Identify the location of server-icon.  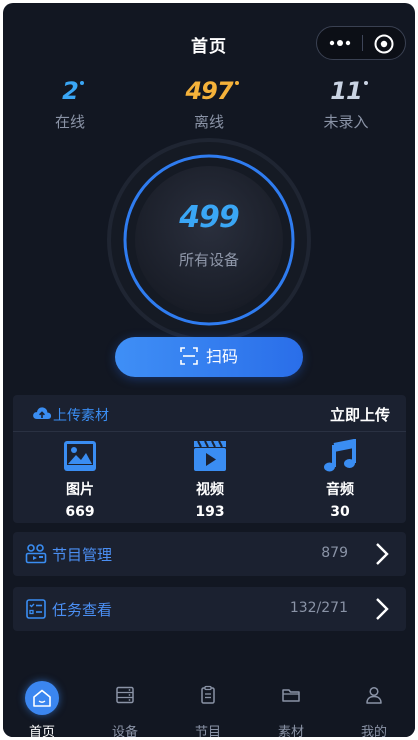
(125, 695).